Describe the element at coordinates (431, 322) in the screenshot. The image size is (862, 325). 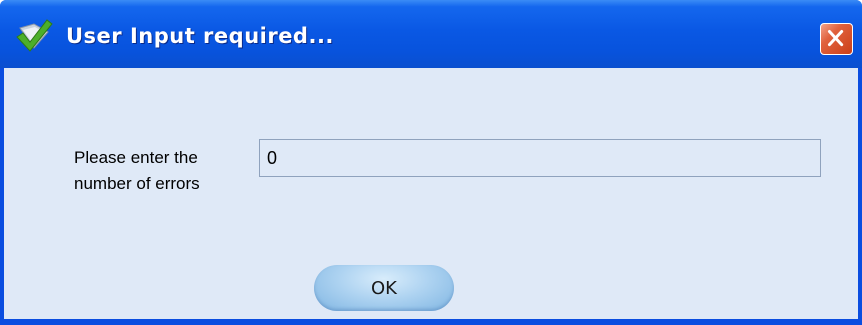
I see `window-bottom-border` at that location.